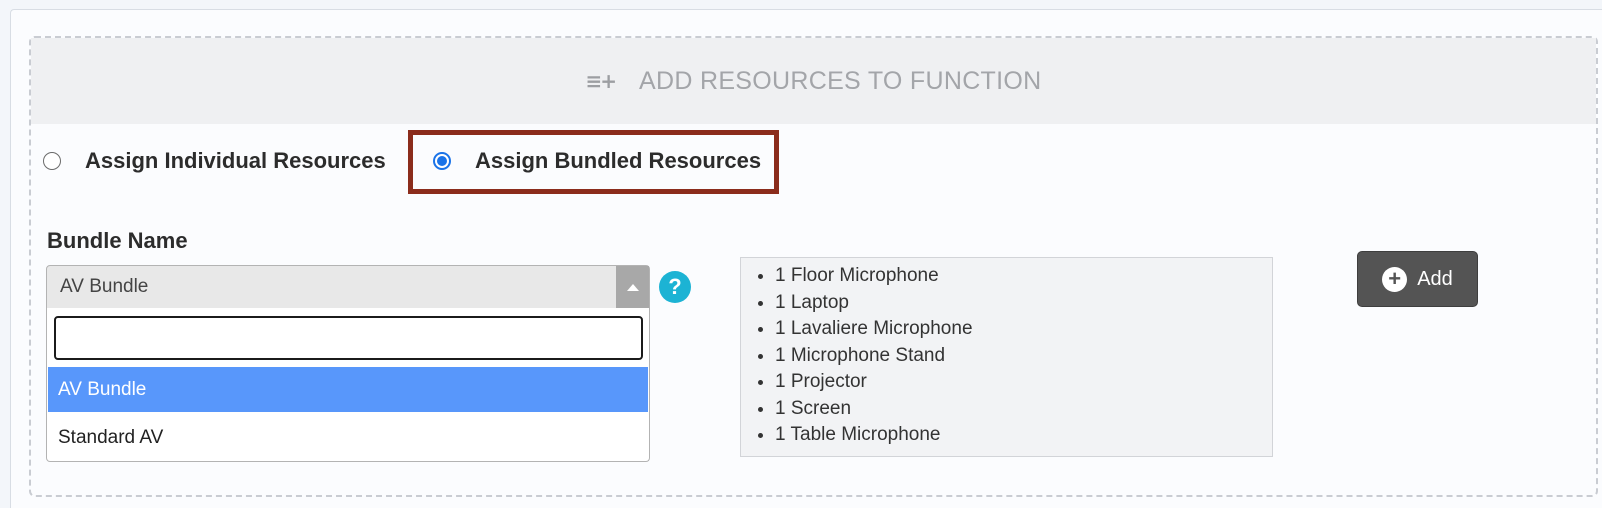 The width and height of the screenshot is (1602, 508). I want to click on add-button: + Add, so click(1417, 279).